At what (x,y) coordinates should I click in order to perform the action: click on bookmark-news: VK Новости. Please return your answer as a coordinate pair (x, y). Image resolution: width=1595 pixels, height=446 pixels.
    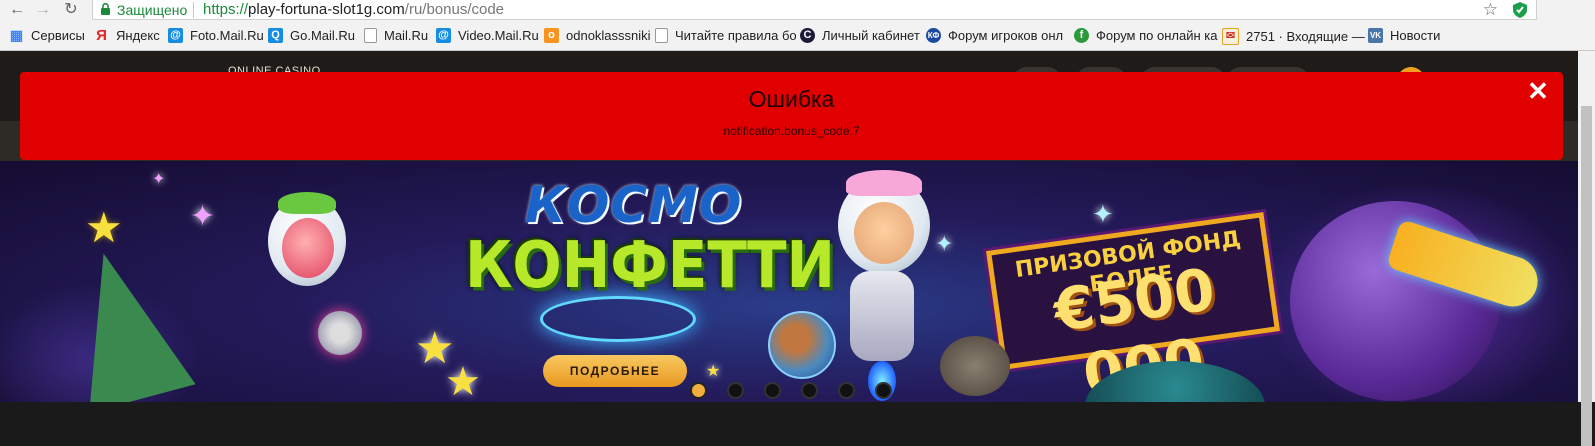
    Looking at the image, I should click on (1404, 35).